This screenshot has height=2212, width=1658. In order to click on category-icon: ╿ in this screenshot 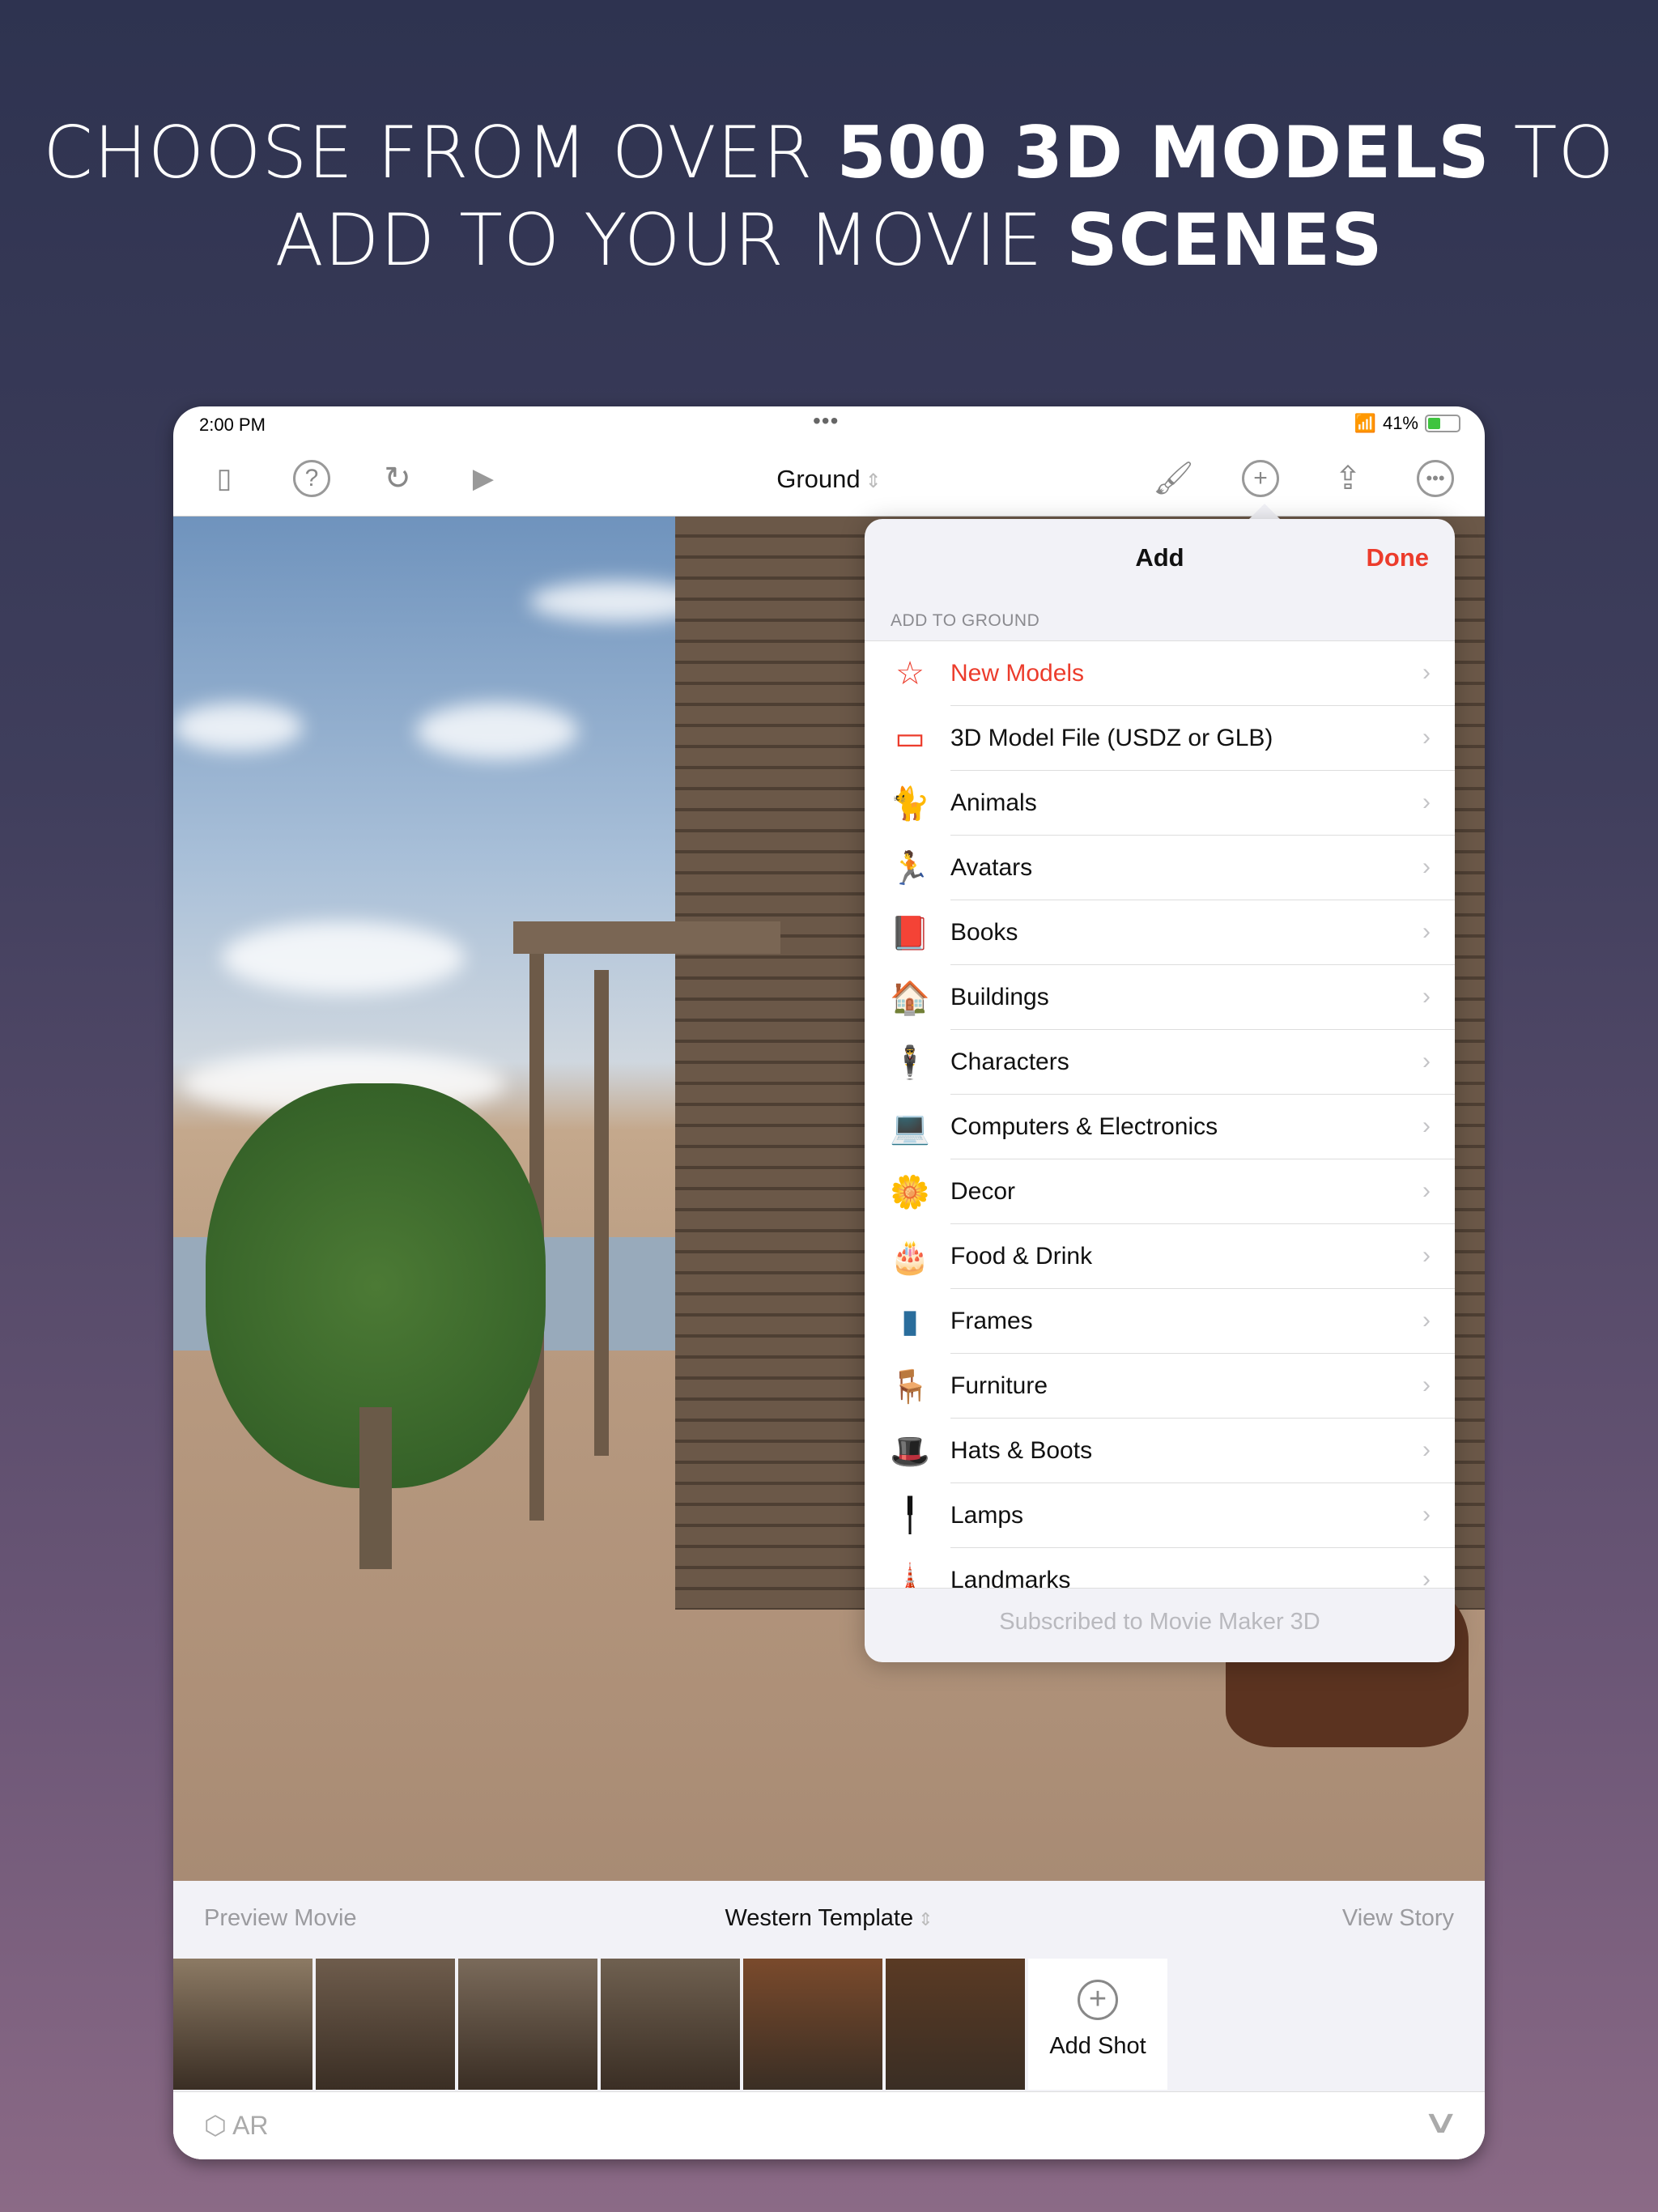, I will do `click(909, 1516)`.